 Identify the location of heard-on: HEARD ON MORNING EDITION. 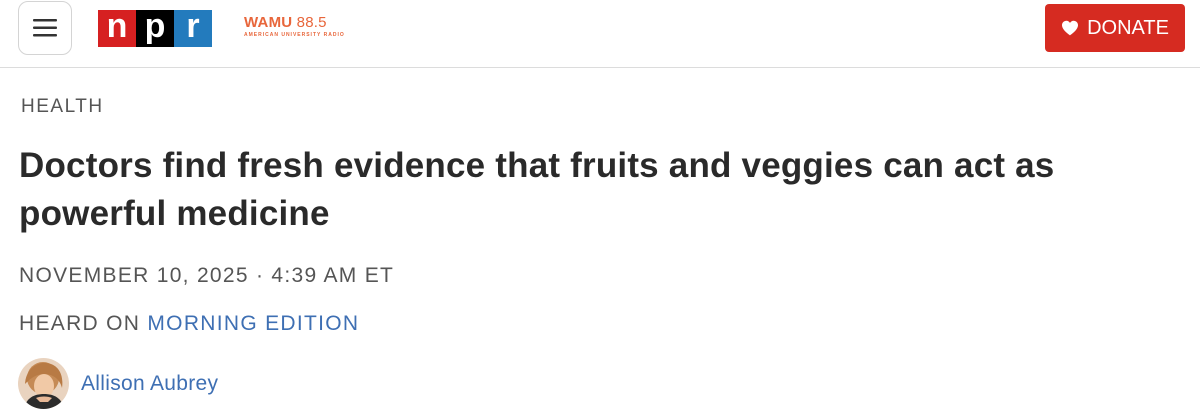
(189, 324).